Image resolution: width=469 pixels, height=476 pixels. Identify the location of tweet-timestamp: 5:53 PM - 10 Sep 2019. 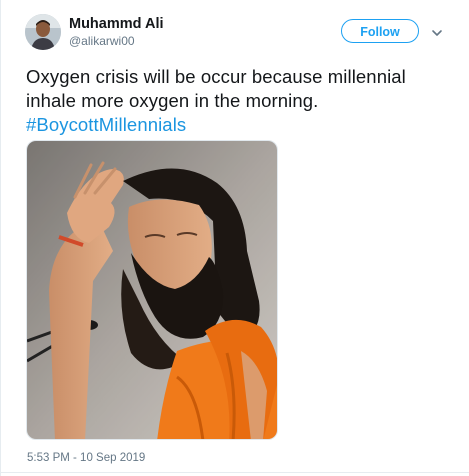
(86, 458).